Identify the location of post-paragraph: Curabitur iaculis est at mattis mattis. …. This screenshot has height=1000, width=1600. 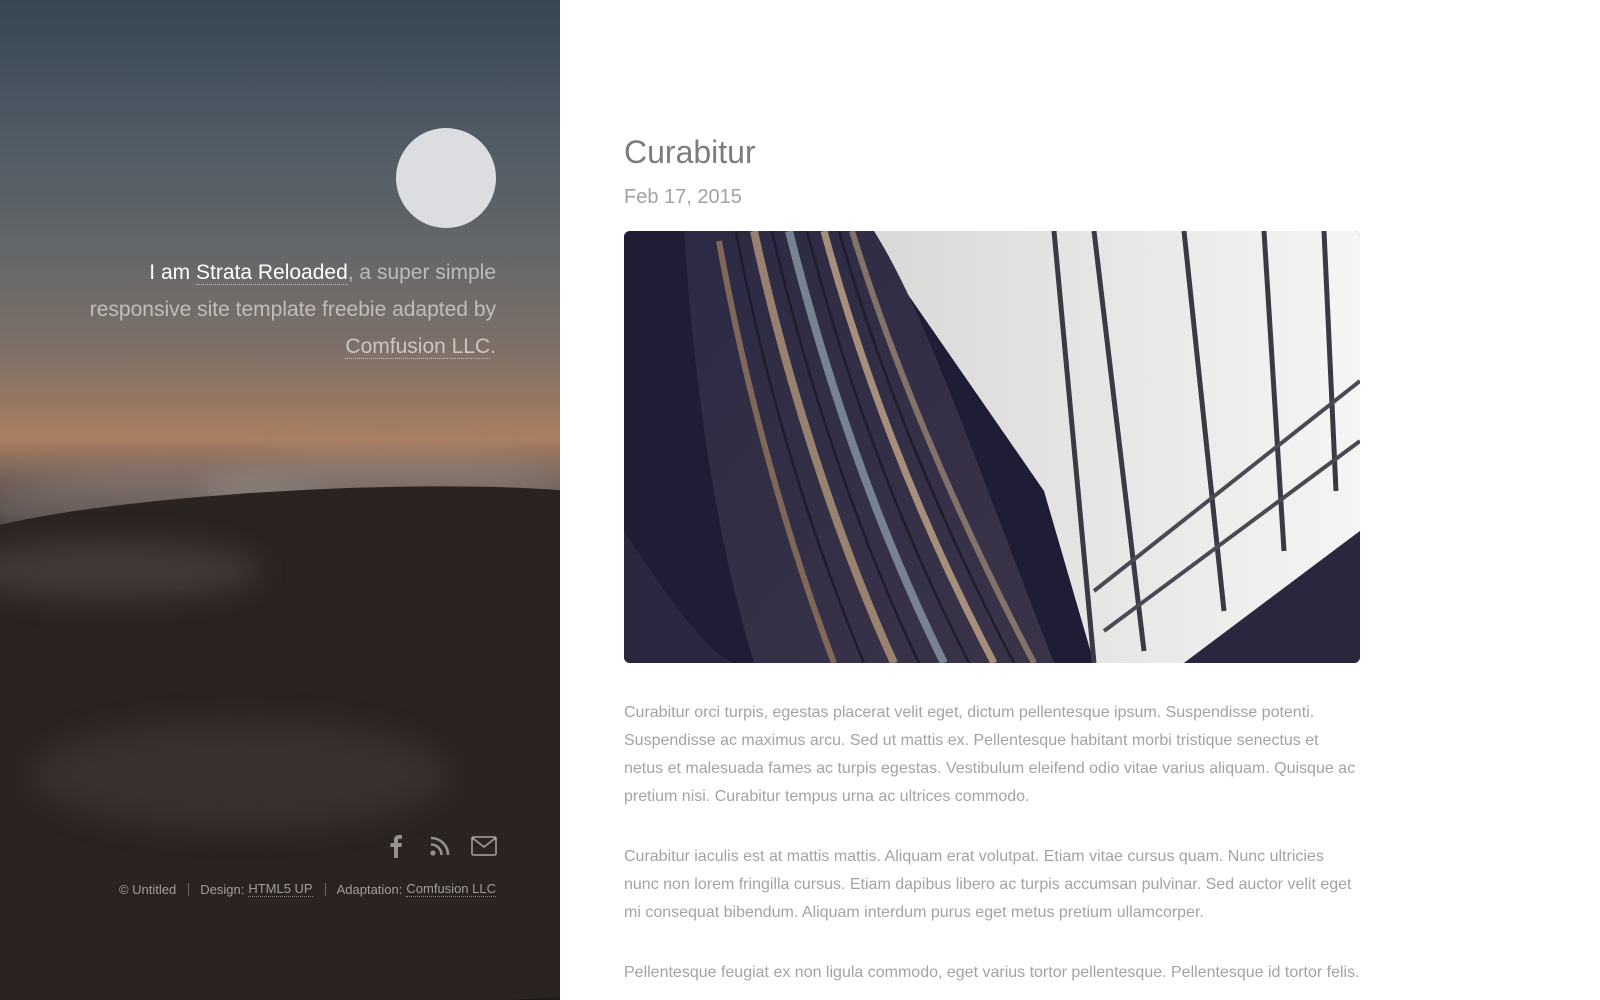
(988, 884).